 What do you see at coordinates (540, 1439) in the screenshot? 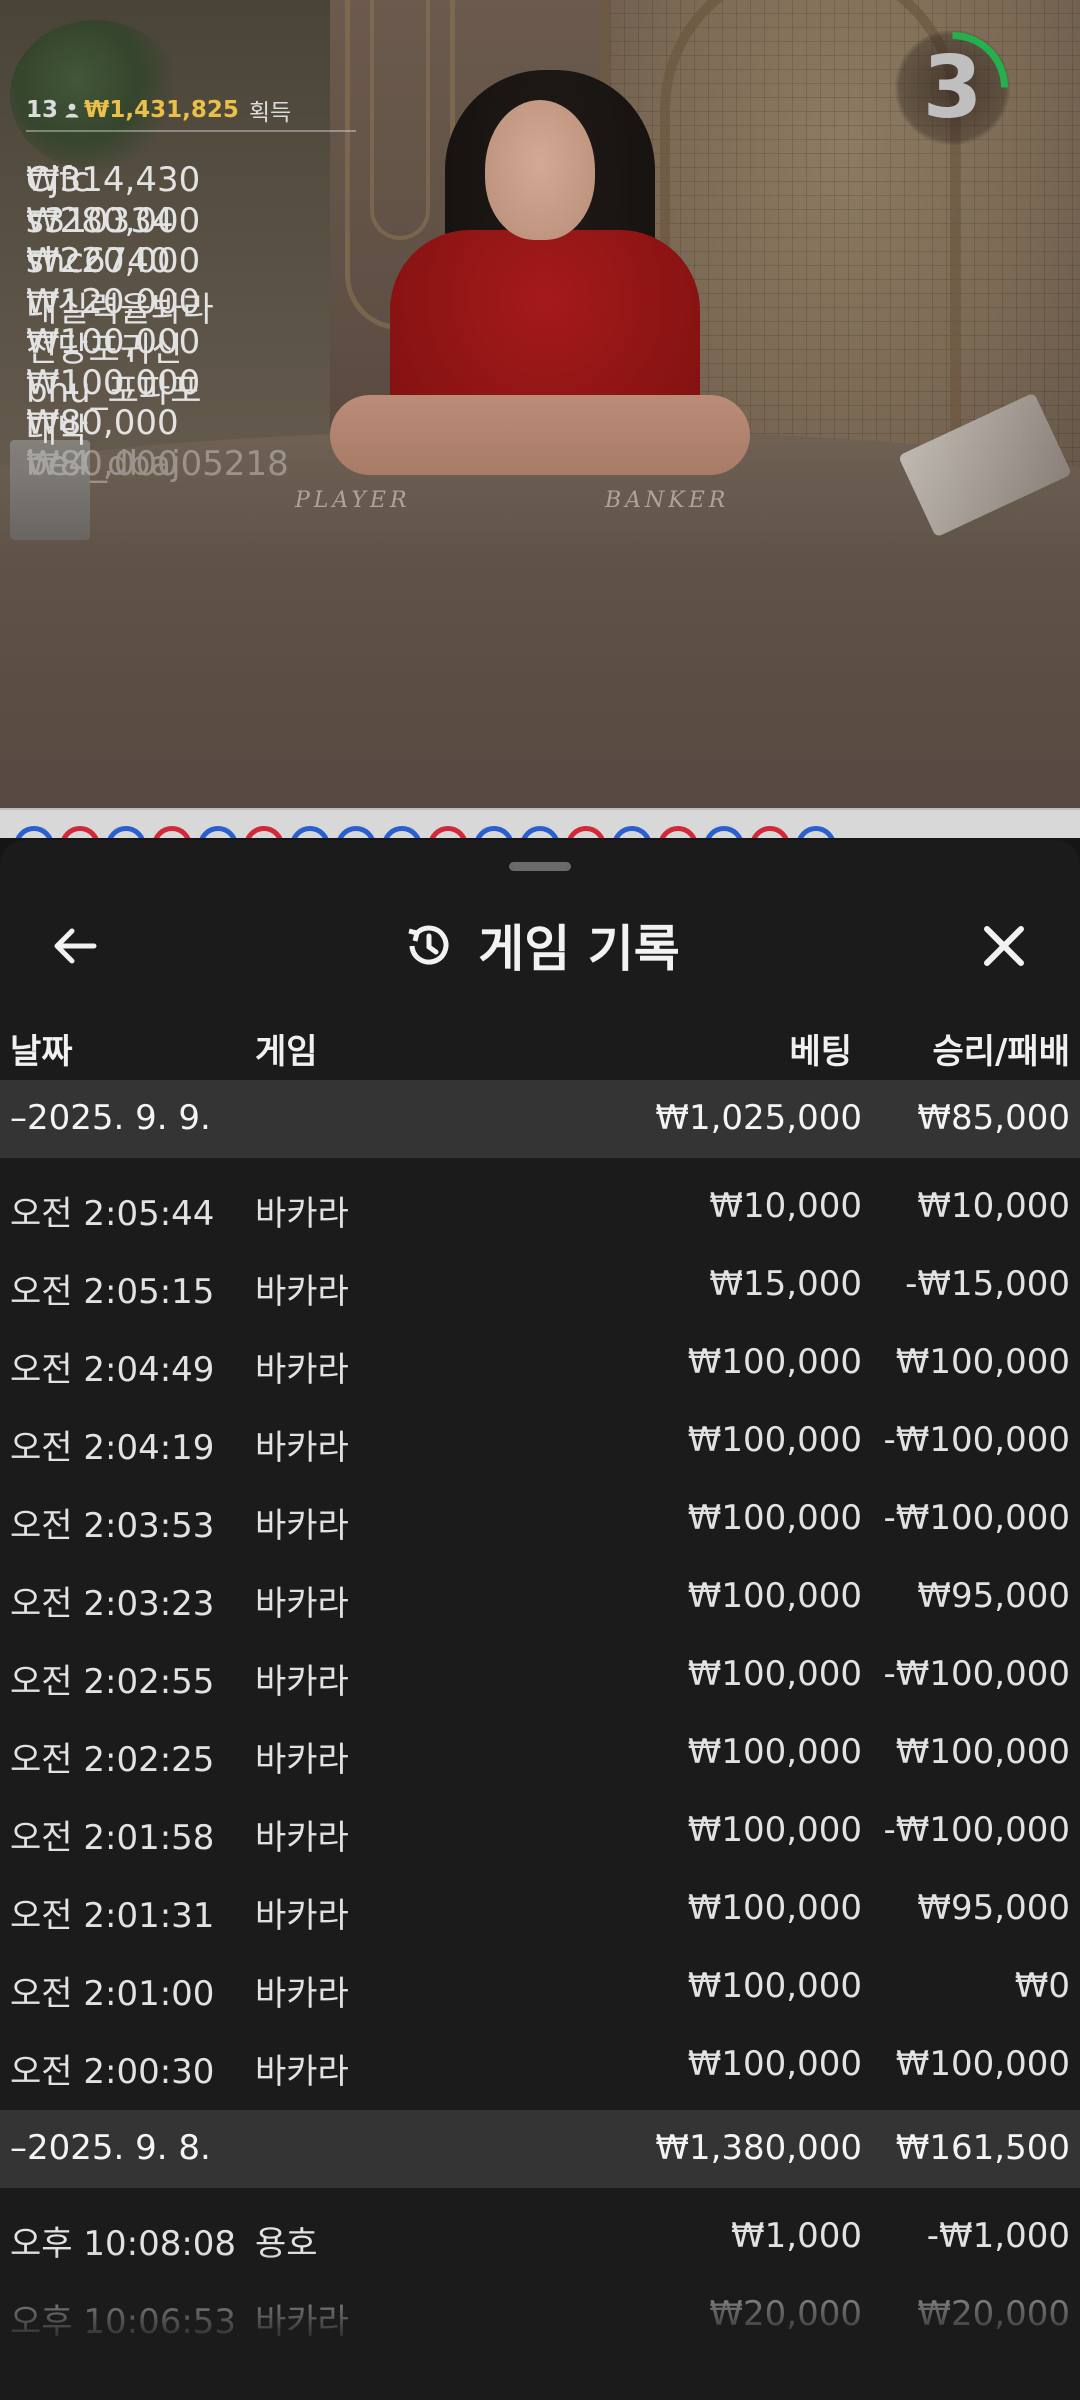
I see `history-row: 오전 2:04:19 바카라 ₩100,000 -₩100,000` at bounding box center [540, 1439].